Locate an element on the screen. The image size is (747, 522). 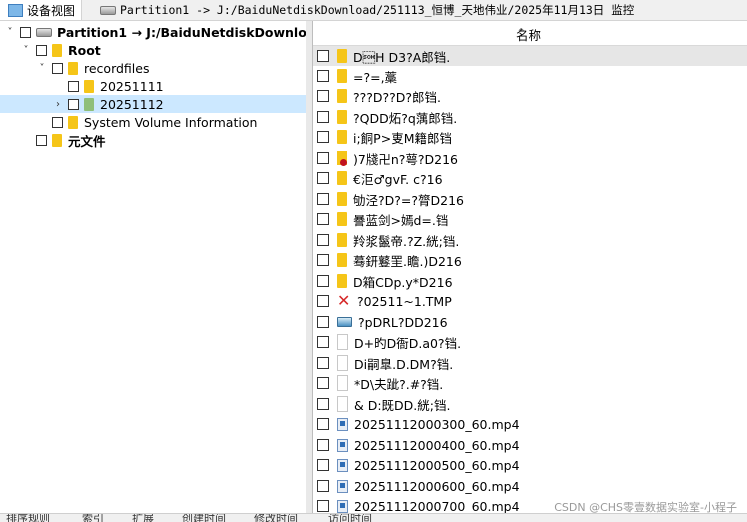
file-row: 20251112000300_60.mp4 is located at coordinates (530, 424).